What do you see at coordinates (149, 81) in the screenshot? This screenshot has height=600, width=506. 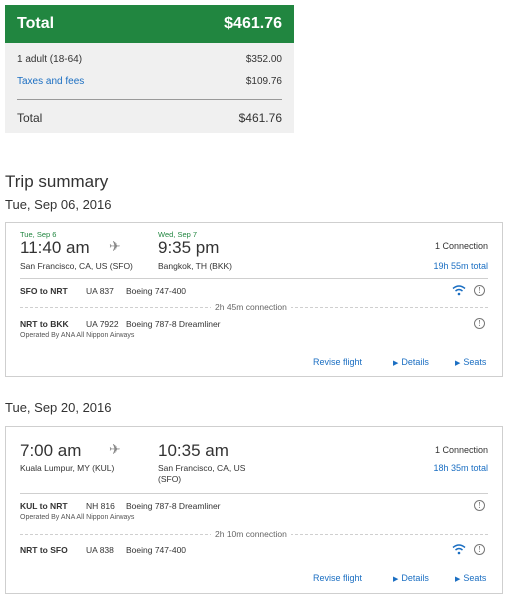 I see `price-row-taxes: Taxes and fees $109.76` at bounding box center [149, 81].